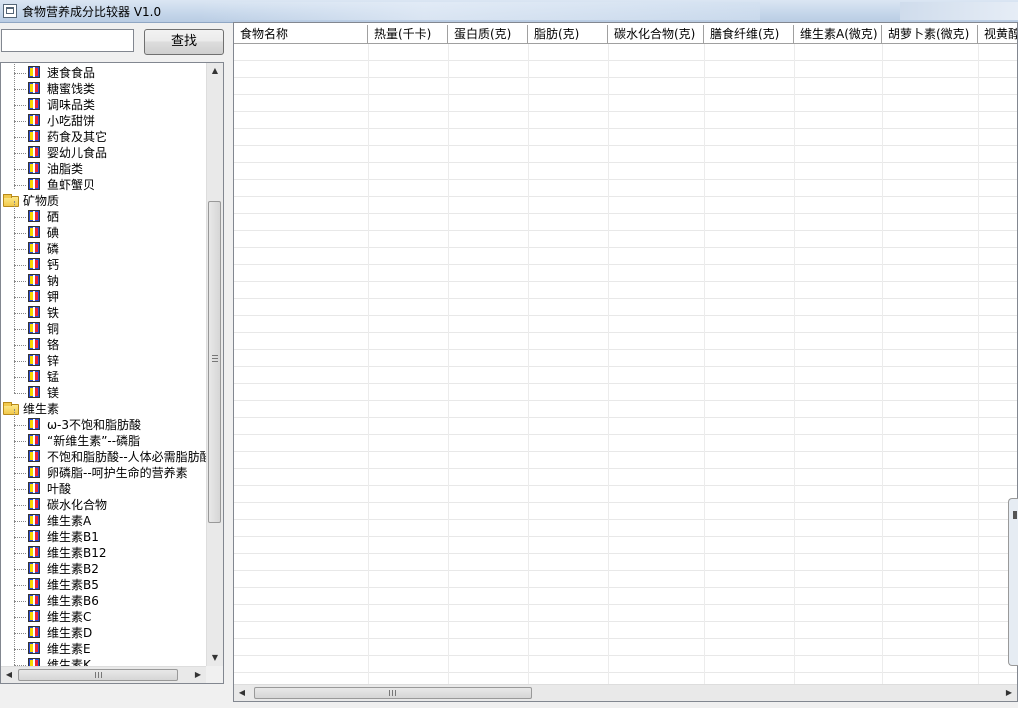 The image size is (1018, 708). What do you see at coordinates (103, 361) in the screenshot?
I see `tree-item: 锌` at bounding box center [103, 361].